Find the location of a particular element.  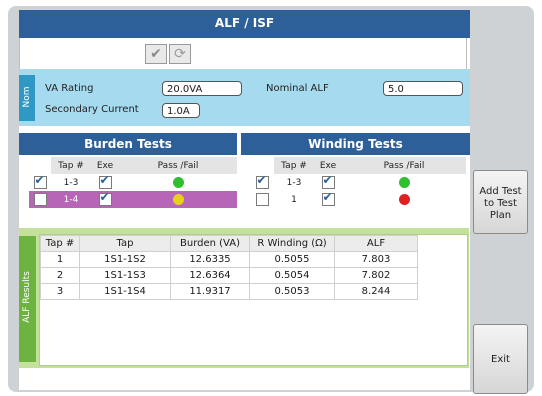

tap-cell: 1-4 is located at coordinates (71, 199).